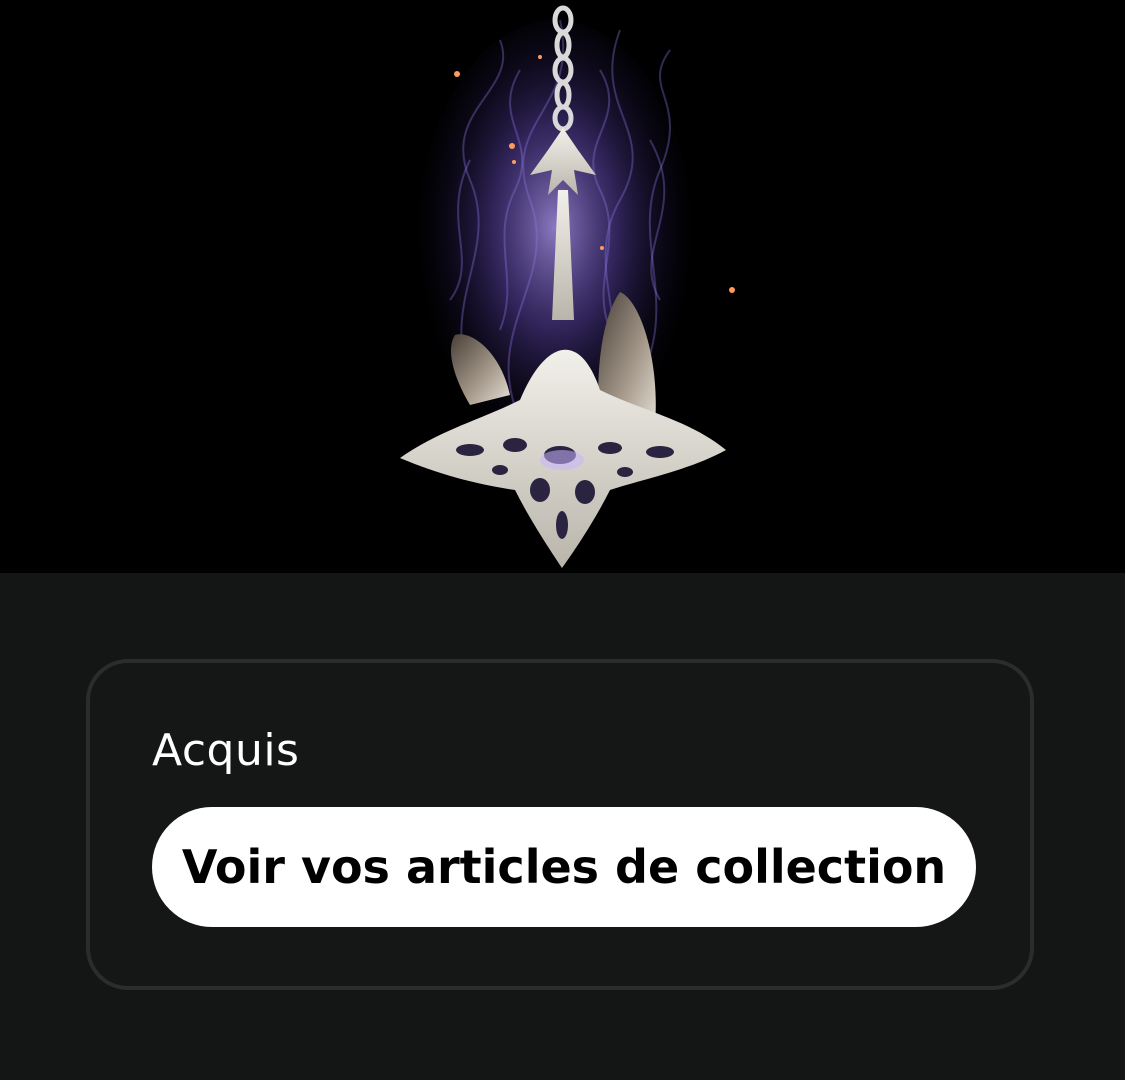 The image size is (1125, 1080). What do you see at coordinates (564, 867) in the screenshot?
I see `view-collectibles-button: Voir vos articles de collection` at bounding box center [564, 867].